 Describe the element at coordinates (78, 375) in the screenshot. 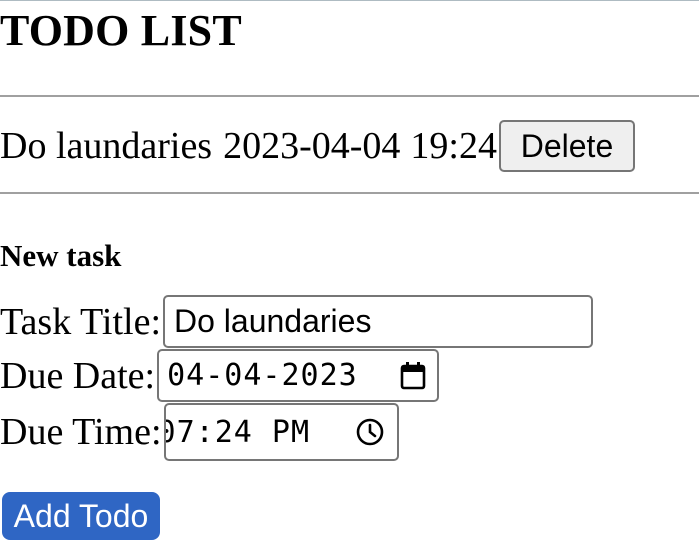

I see `due-date-label: Due Date:` at that location.